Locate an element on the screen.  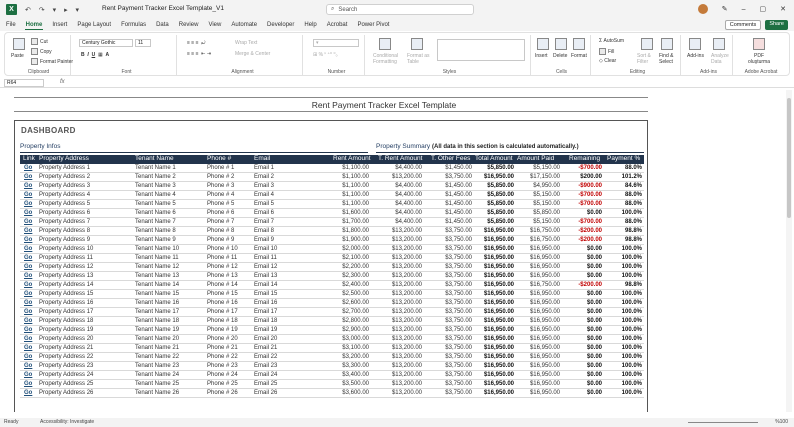
find-select-button: Find & Select is located at coordinates (669, 59).